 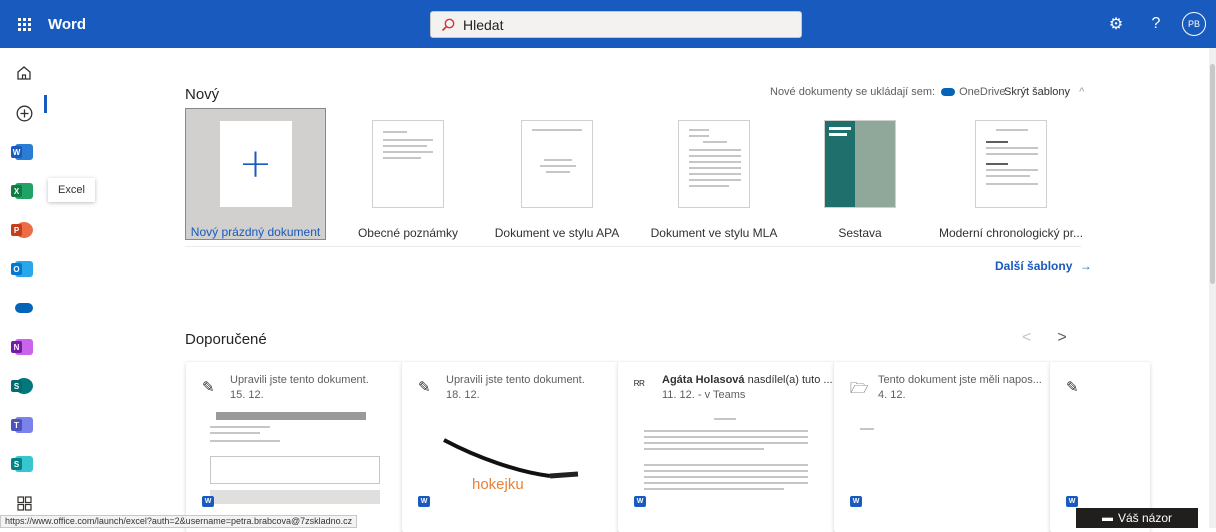 I want to click on search-icon, so click(x=448, y=24).